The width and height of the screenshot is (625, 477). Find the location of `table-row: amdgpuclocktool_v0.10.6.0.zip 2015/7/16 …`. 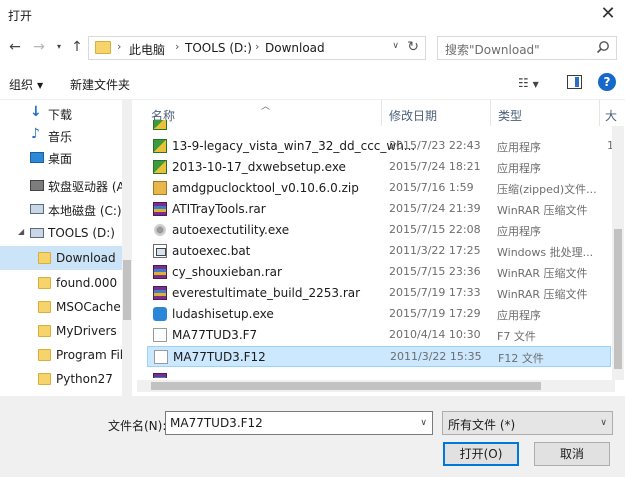

table-row: amdgpuclocktool_v0.10.6.0.zip 2015/7/16 … is located at coordinates (379, 188).